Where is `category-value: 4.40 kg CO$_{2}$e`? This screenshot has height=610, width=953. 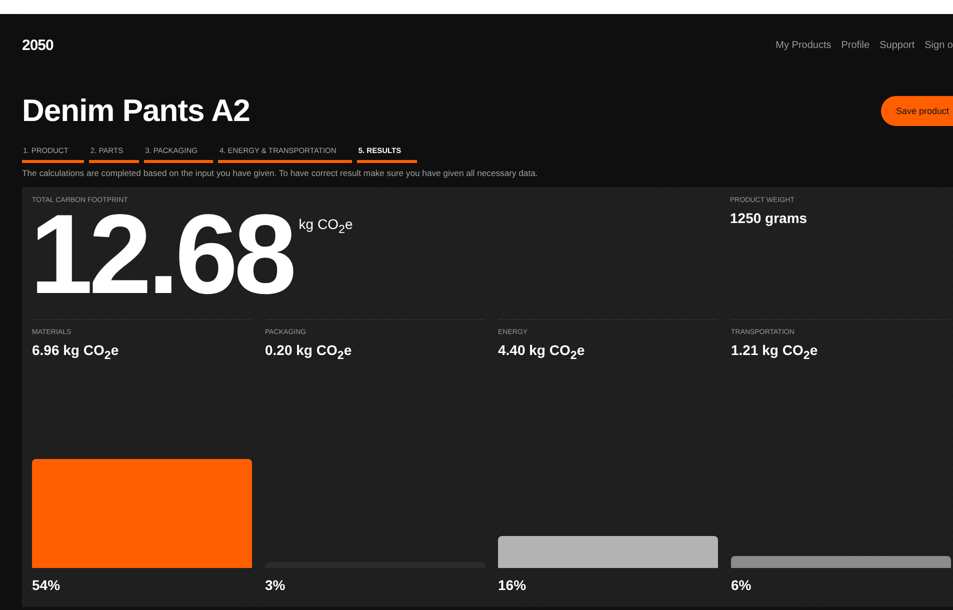
category-value: 4.40 kg CO$_{2}$e is located at coordinates (542, 352).